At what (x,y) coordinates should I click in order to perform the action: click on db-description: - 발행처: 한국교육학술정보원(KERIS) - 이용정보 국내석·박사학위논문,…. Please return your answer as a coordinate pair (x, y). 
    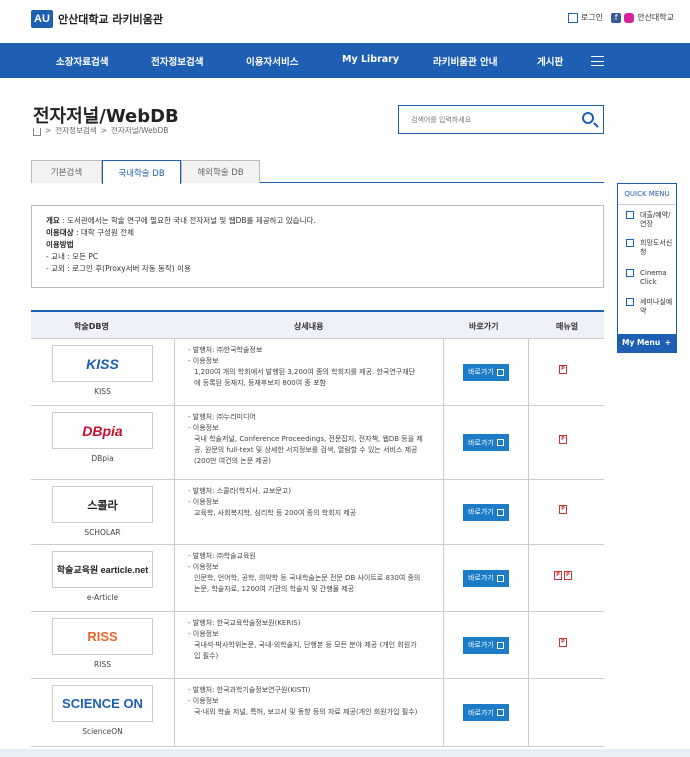
    Looking at the image, I should click on (312, 640).